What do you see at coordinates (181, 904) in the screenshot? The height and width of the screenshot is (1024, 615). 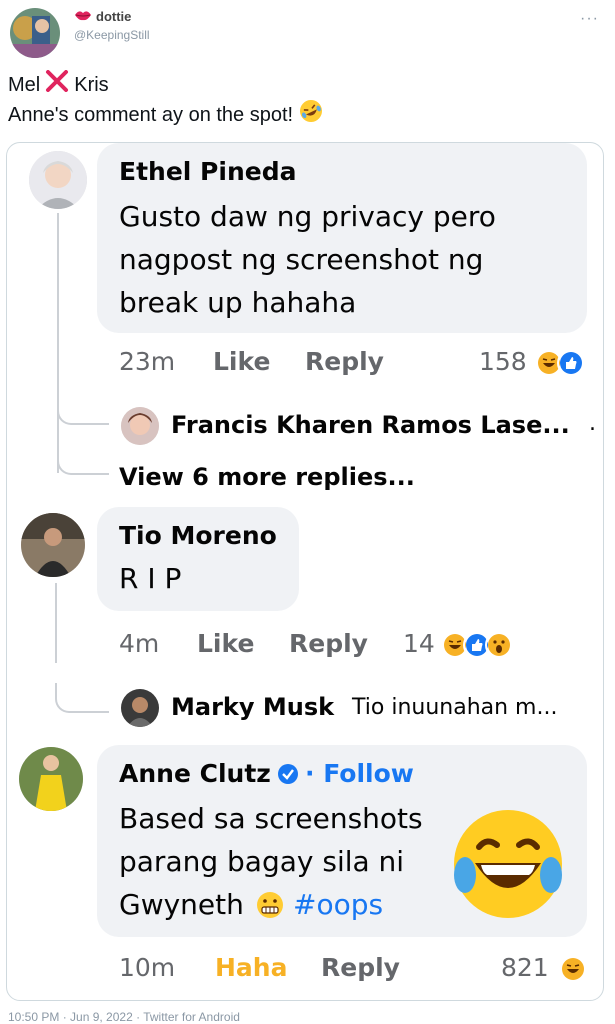 I see `comment-line: Gwyneth` at bounding box center [181, 904].